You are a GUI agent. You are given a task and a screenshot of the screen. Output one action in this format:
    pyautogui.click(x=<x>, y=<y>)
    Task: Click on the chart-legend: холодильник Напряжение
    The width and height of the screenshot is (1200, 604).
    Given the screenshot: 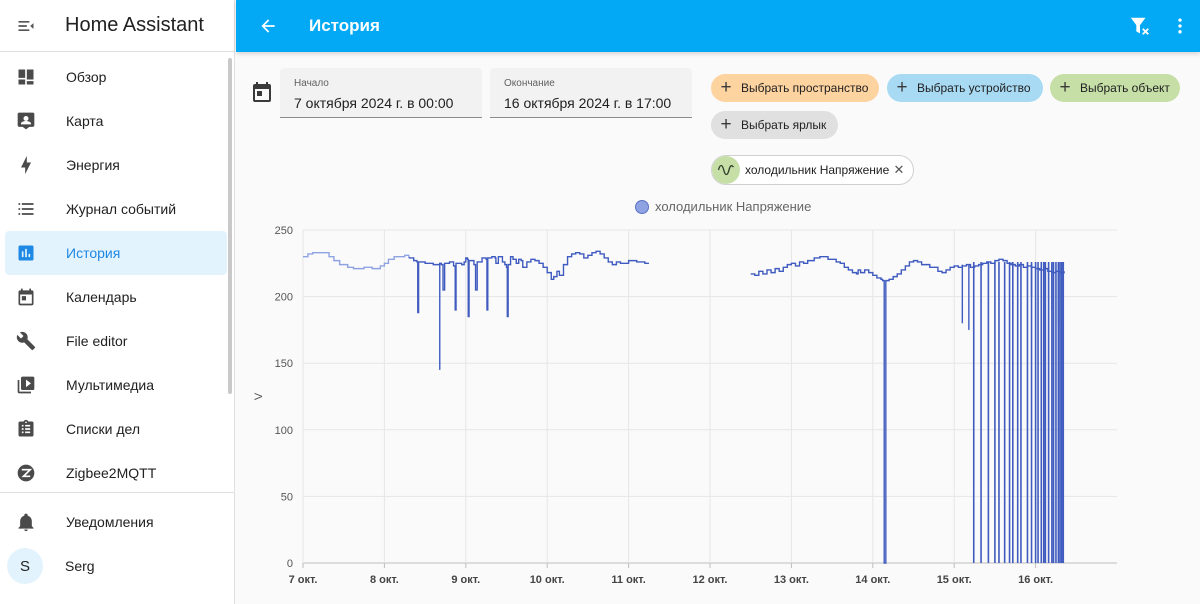 What is the action you would take?
    pyautogui.click(x=723, y=206)
    